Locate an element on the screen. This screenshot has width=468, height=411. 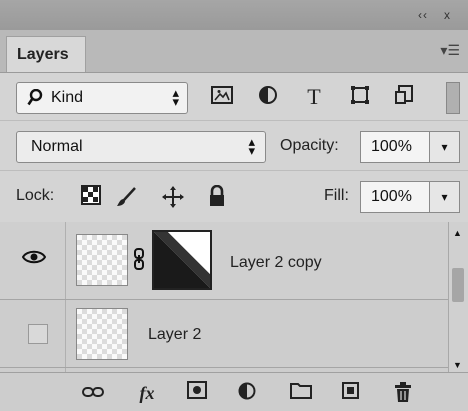
filter-row: Kind ▴ ▾ T is located at coordinates (234, 96).